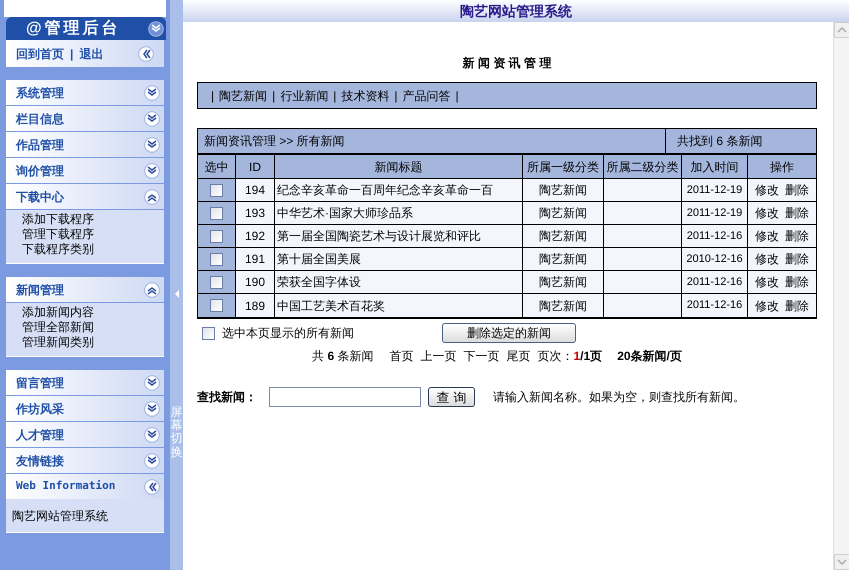 The image size is (849, 570). I want to click on menu-header: 新闻管理, so click(85, 289).